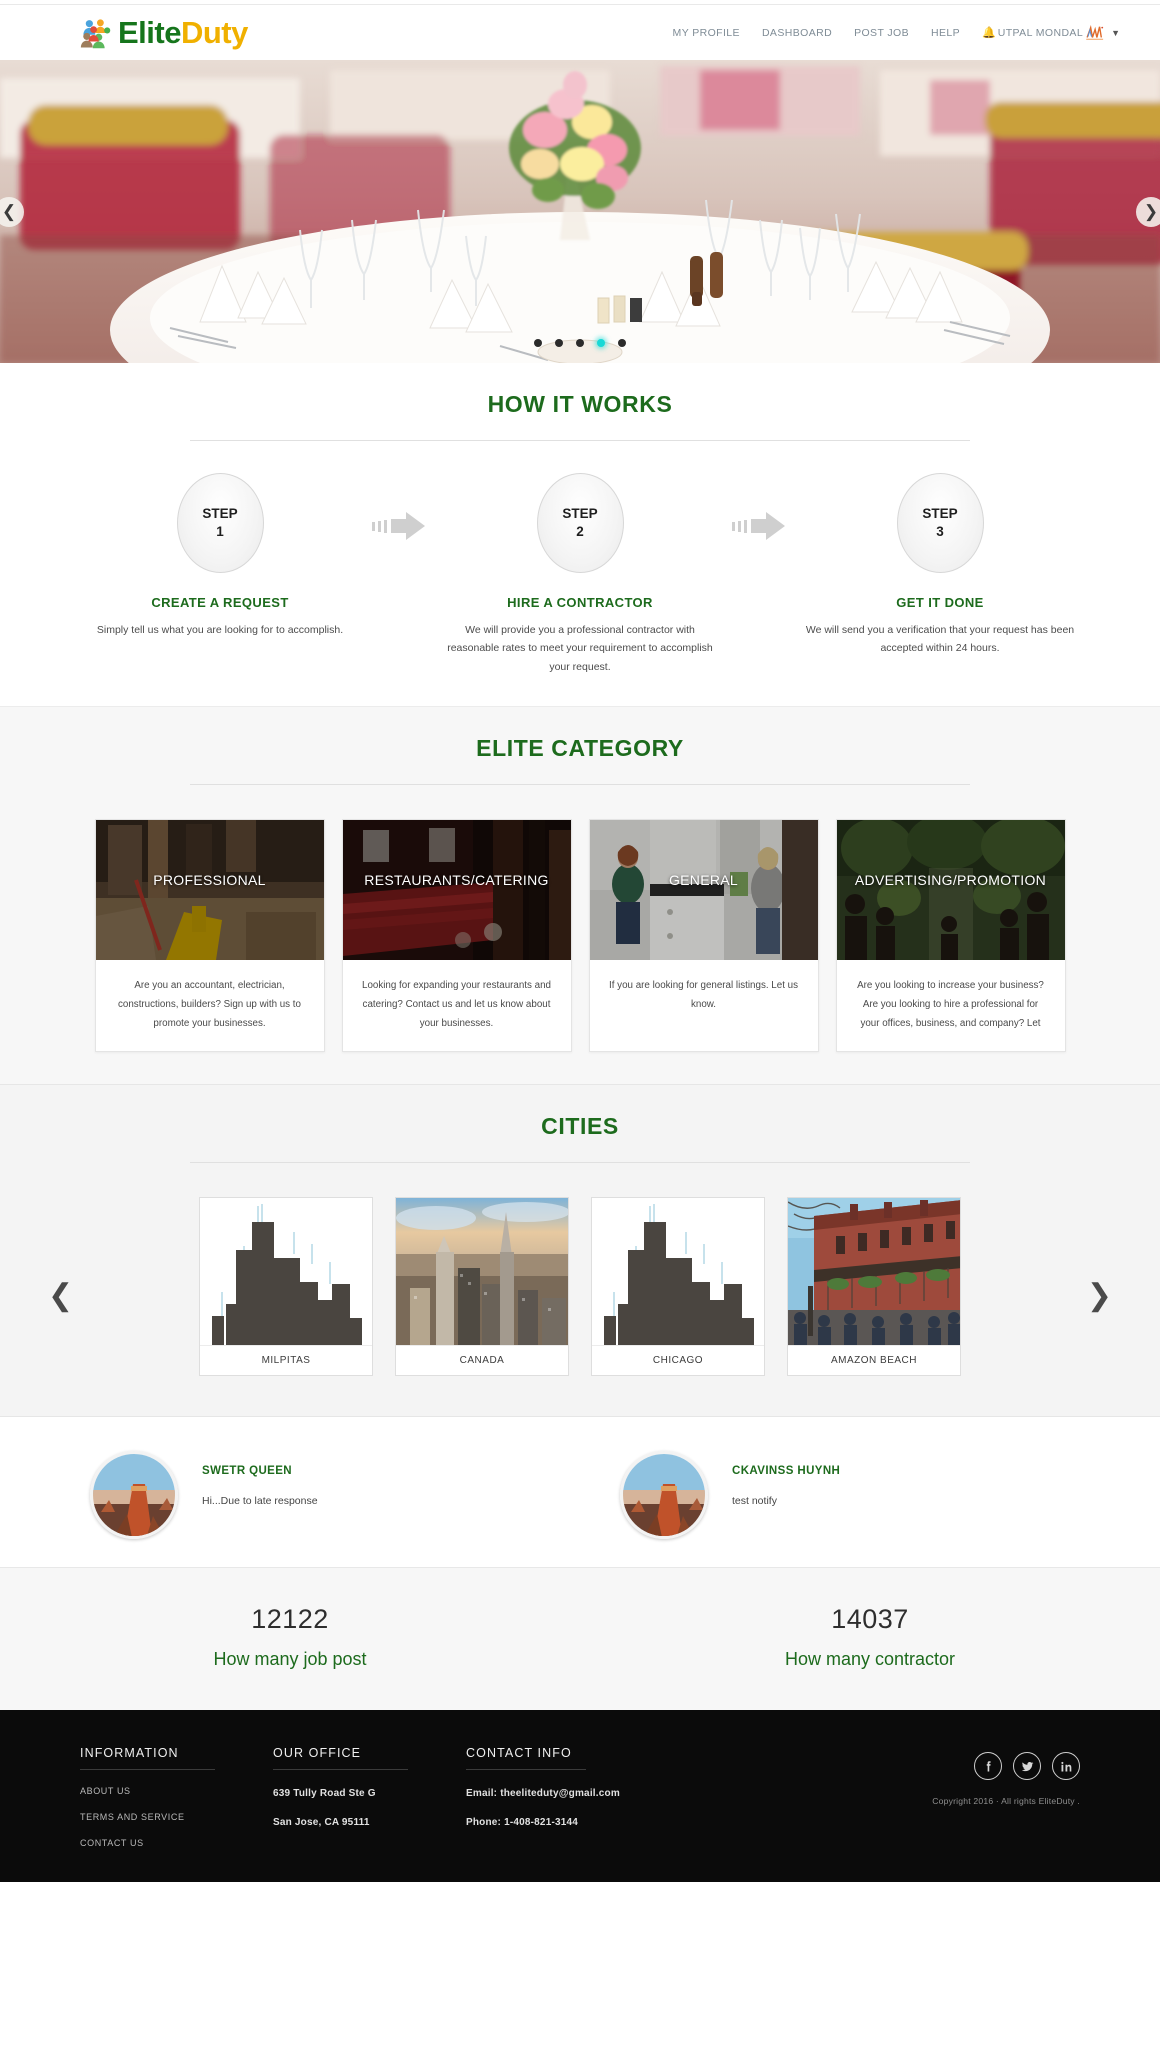 The image size is (1160, 2052). Describe the element at coordinates (1040, 33) in the screenshot. I see `user-name-label: UTPAL MONDAL` at that location.